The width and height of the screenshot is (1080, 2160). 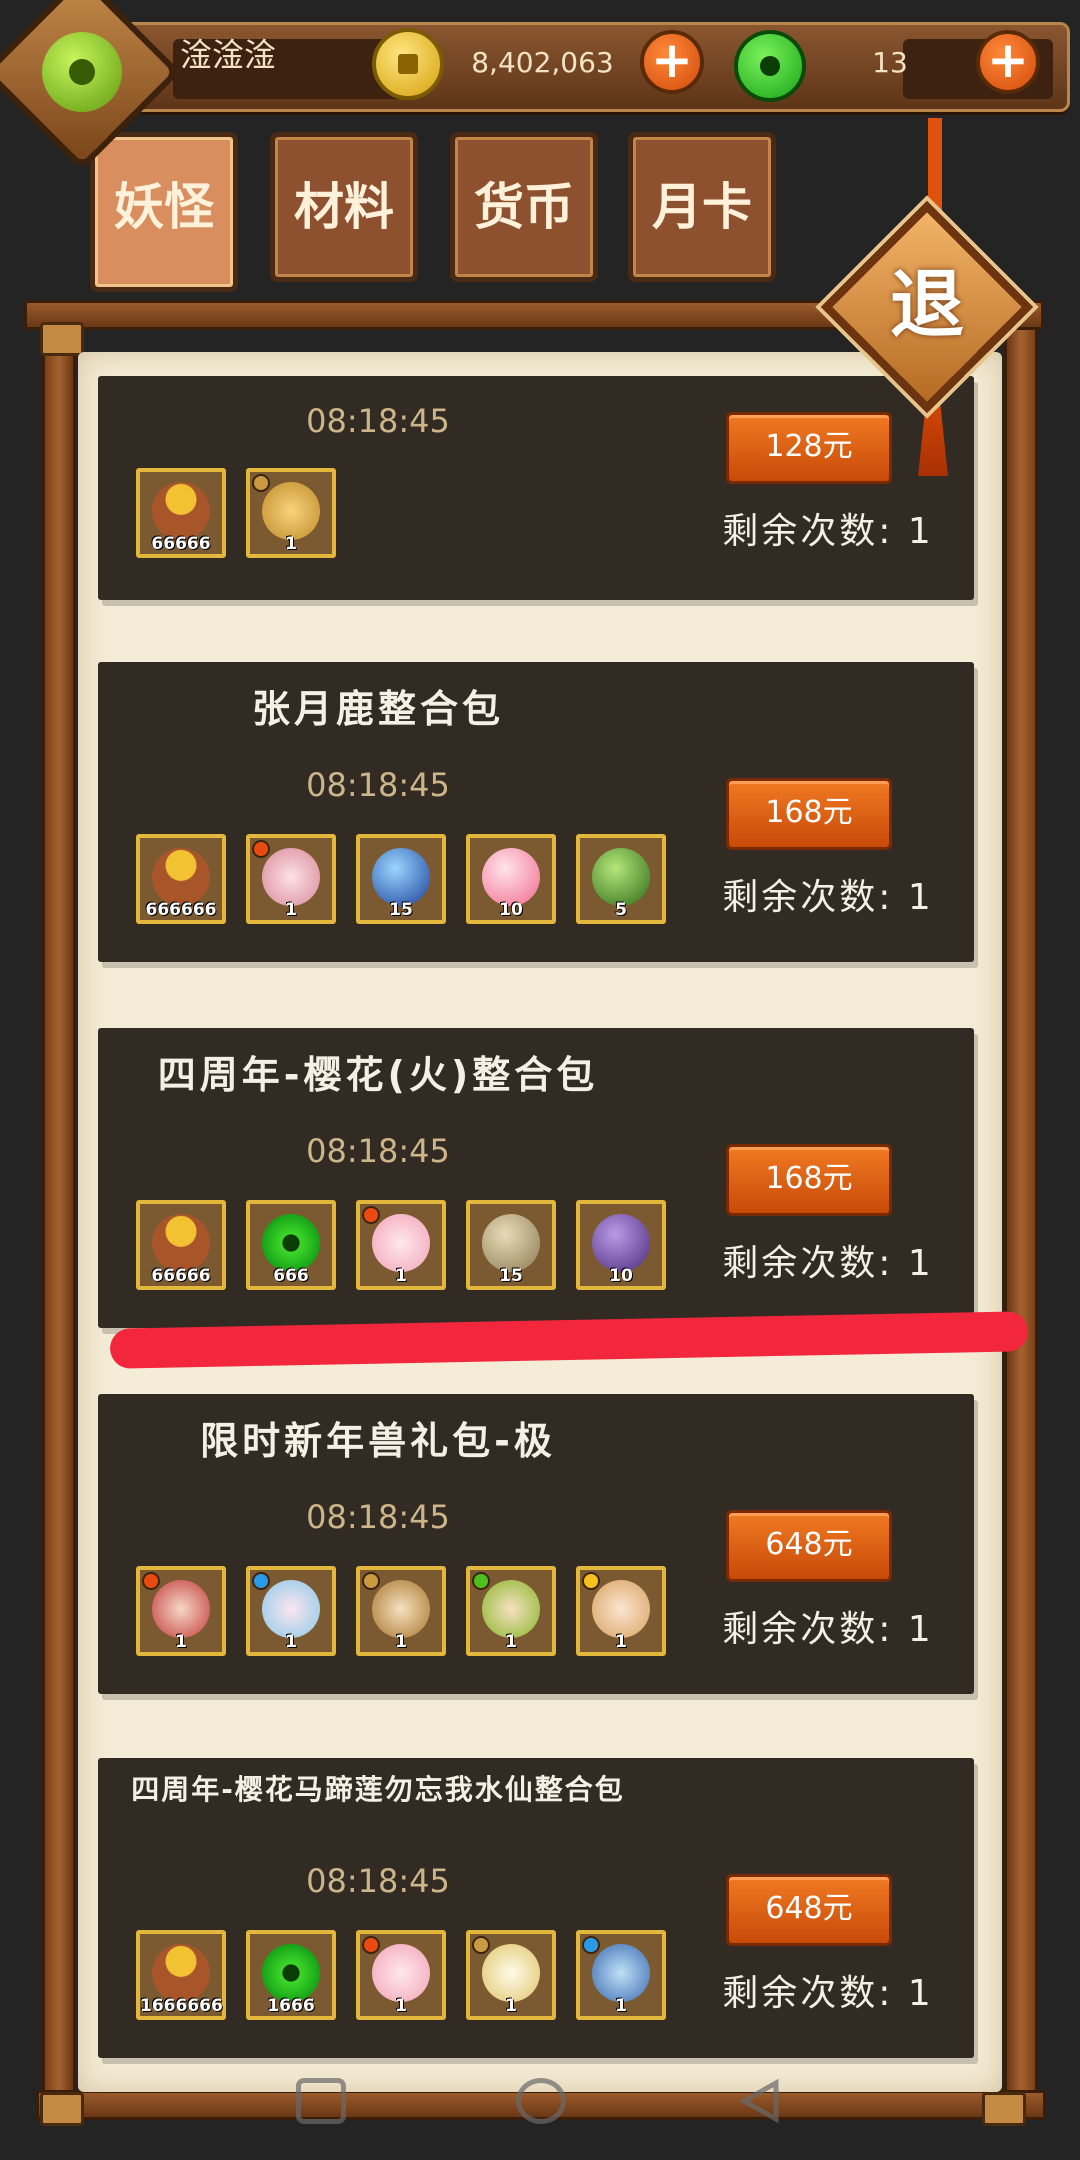 I want to click on add-gold-button: +, so click(x=672, y=62).